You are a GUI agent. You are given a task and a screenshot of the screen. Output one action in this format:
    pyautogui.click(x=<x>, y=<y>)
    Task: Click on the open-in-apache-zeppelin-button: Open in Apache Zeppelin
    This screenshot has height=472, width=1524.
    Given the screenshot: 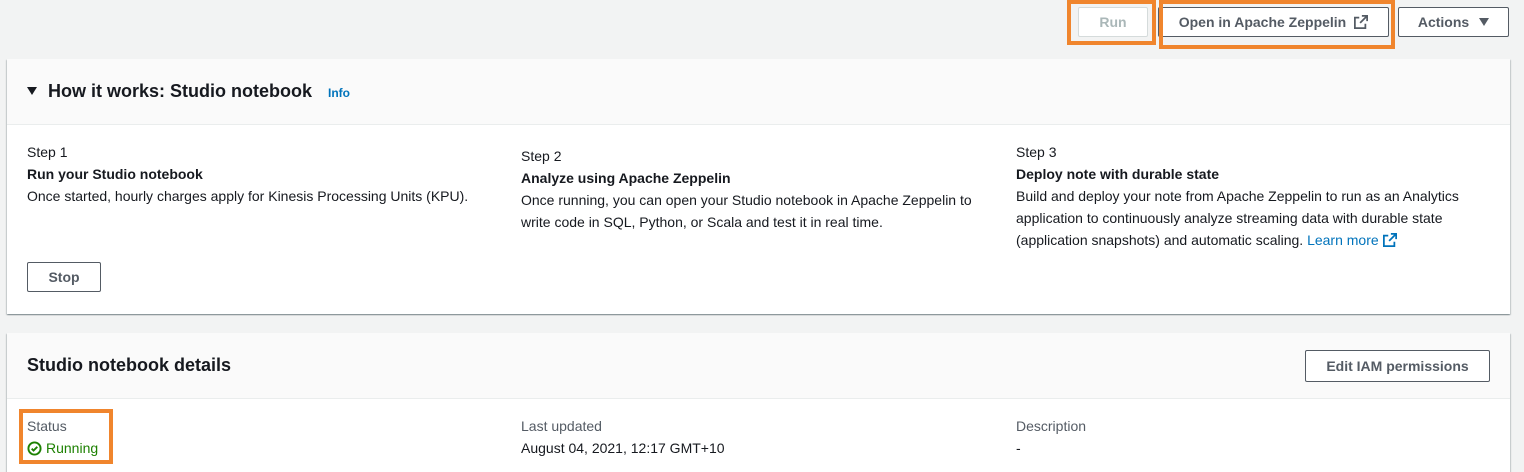 What is the action you would take?
    pyautogui.click(x=1273, y=22)
    